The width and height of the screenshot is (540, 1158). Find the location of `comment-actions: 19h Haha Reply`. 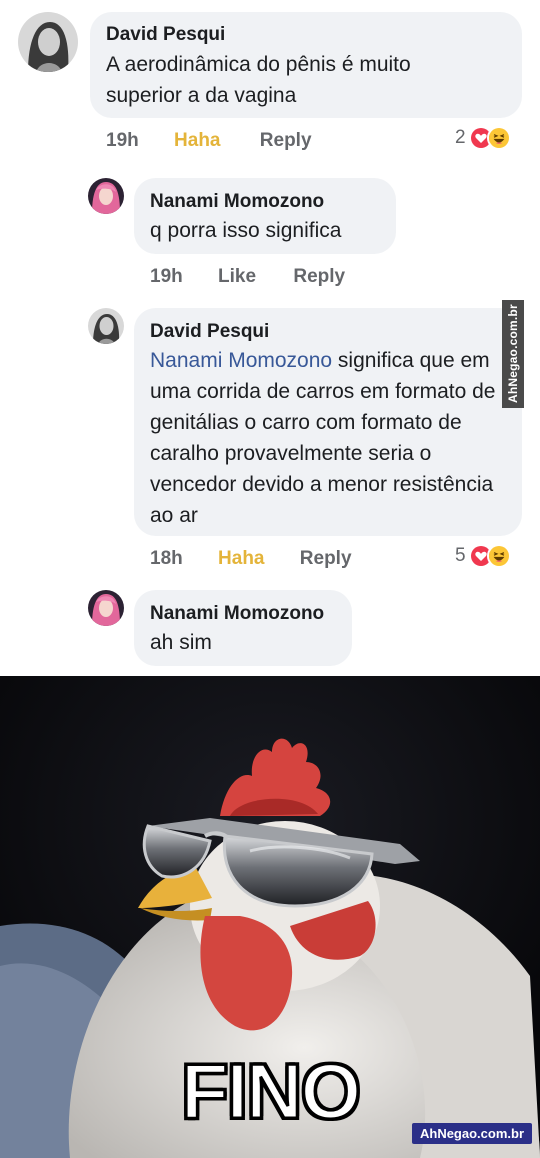

comment-actions: 19h Haha Reply is located at coordinates (209, 141).